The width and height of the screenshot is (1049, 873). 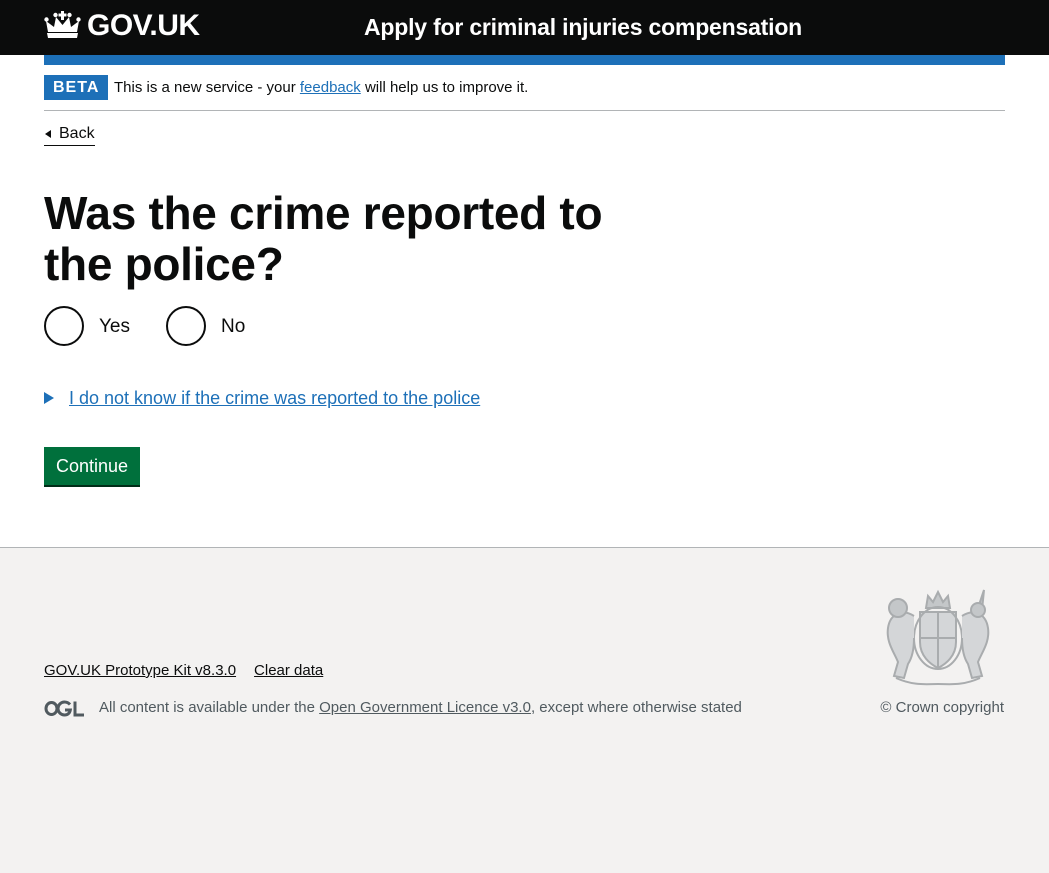 What do you see at coordinates (524, 60) in the screenshot?
I see `header-stripe` at bounding box center [524, 60].